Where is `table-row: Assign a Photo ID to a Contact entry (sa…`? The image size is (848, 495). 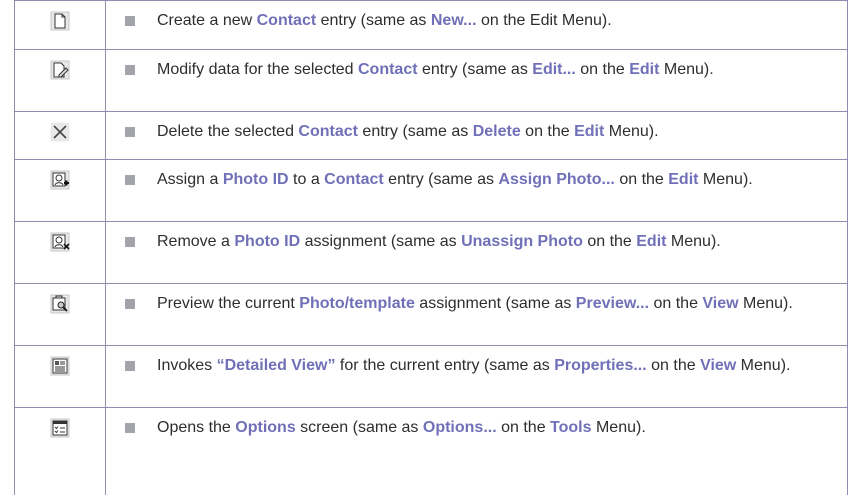 table-row: Assign a Photo ID to a Contact entry (sa… is located at coordinates (431, 190).